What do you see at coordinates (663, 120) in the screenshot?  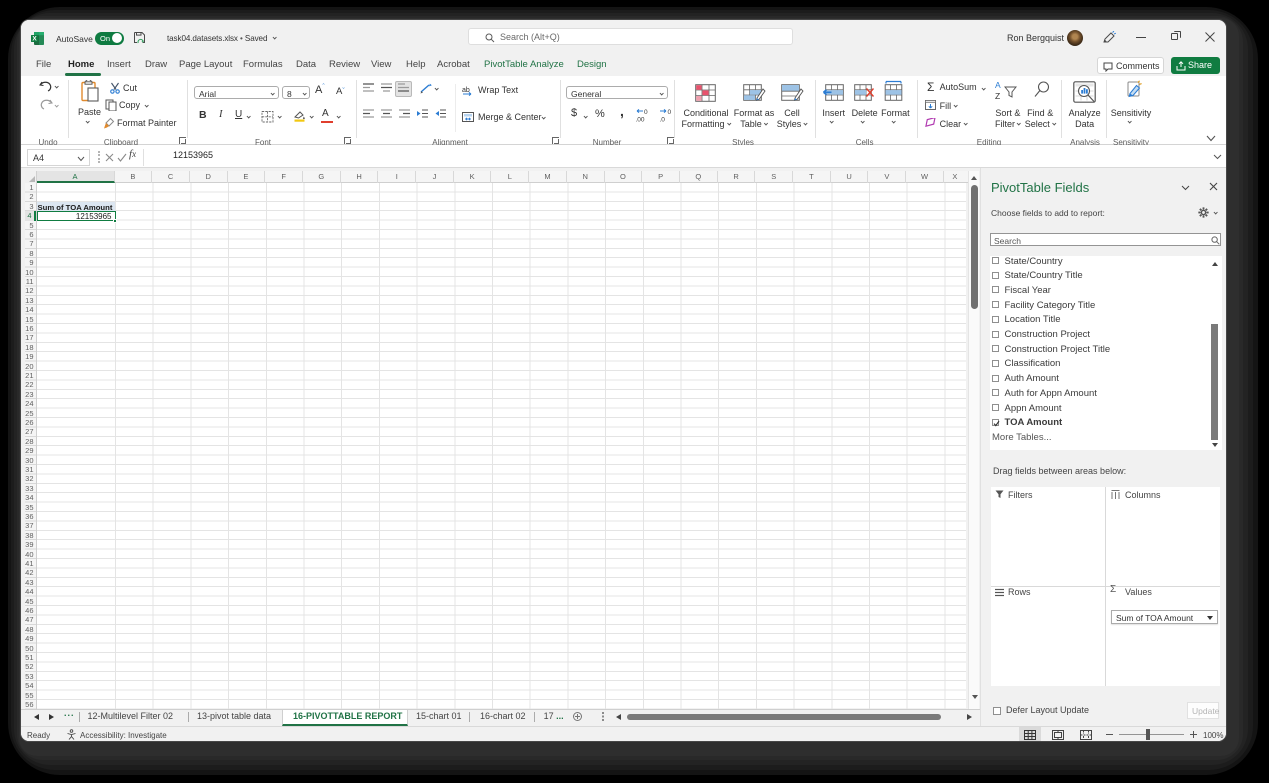 I see `svg-text: .0` at bounding box center [663, 120].